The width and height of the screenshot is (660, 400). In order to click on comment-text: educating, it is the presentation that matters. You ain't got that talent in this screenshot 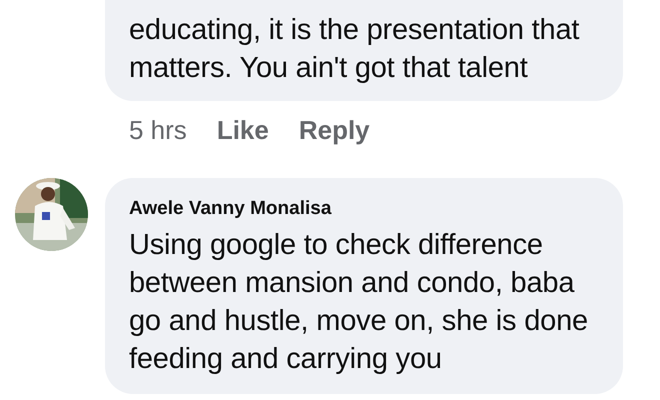, I will do `click(354, 49)`.